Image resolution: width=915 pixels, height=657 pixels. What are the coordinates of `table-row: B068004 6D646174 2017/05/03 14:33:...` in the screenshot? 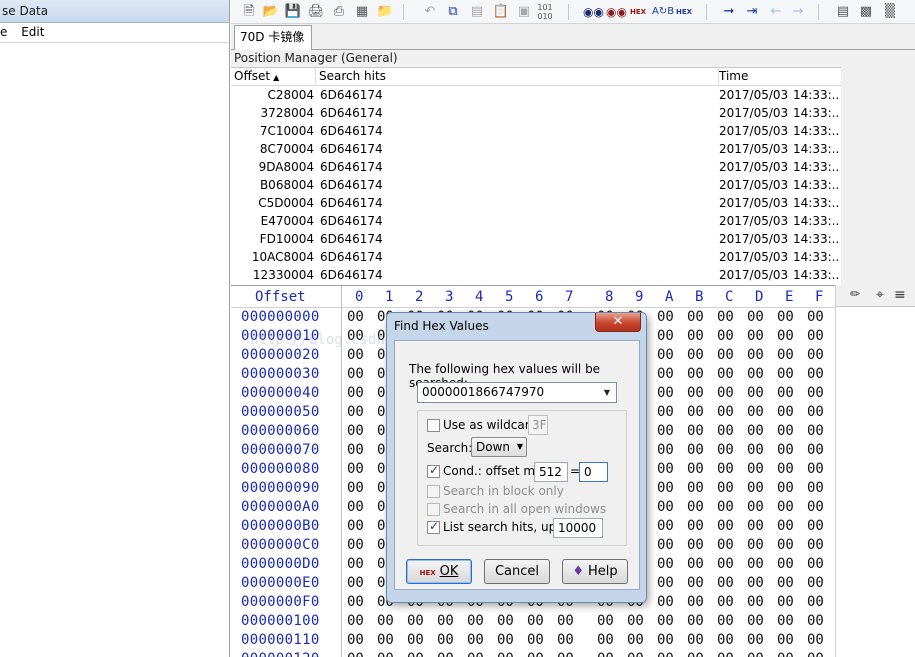 It's located at (536, 185).